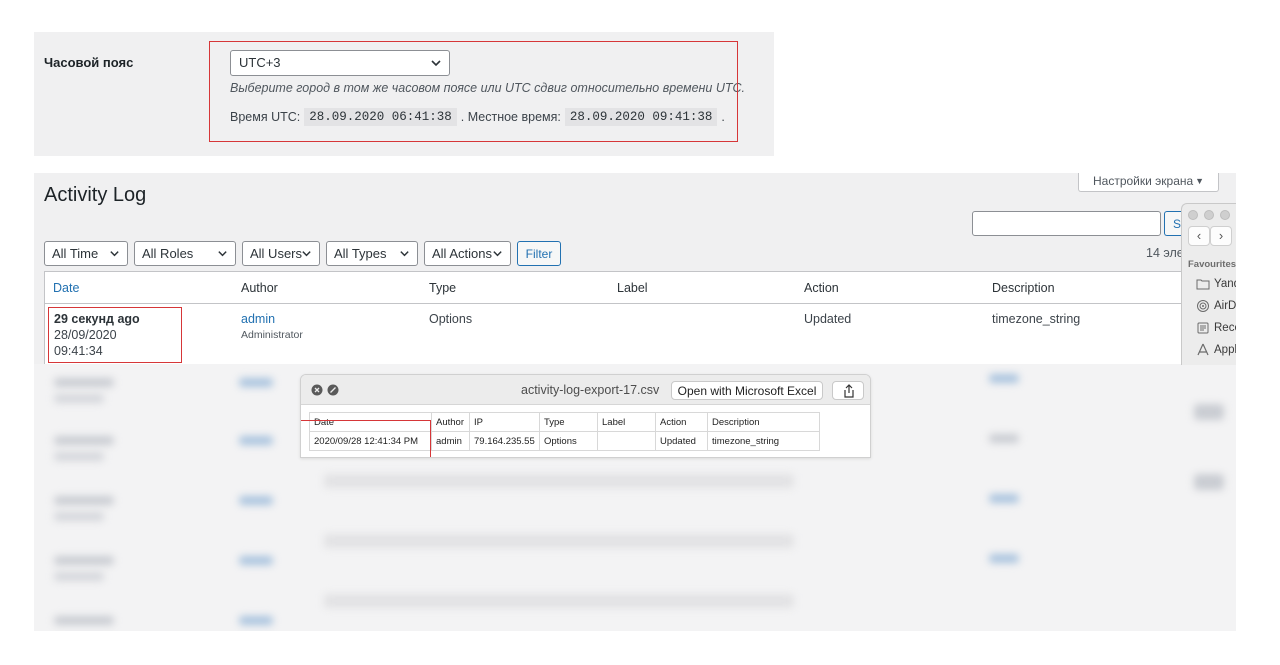 The height and width of the screenshot is (665, 1280). What do you see at coordinates (259, 288) in the screenshot?
I see `column-header-author: Author` at bounding box center [259, 288].